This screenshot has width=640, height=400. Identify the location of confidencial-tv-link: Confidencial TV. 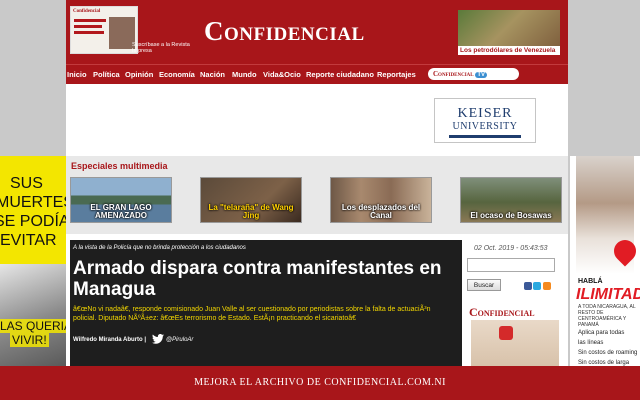
(473, 74).